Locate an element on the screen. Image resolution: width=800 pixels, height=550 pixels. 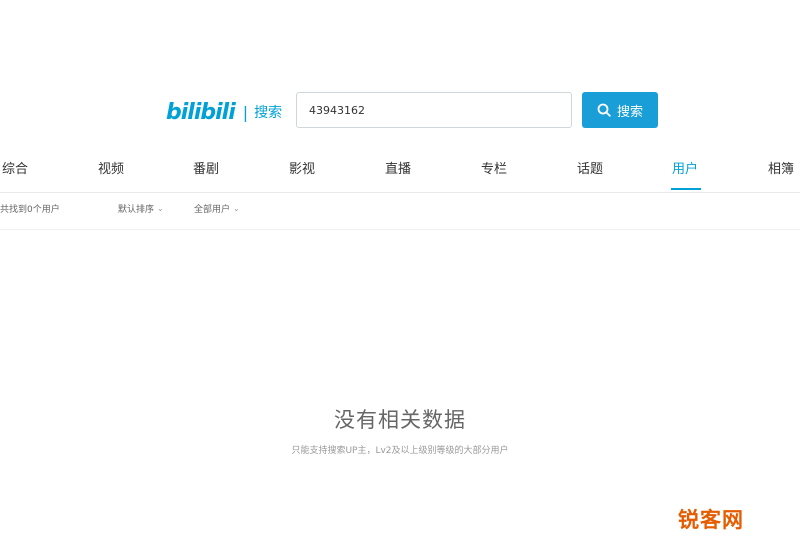
sort-dropdown: 默认排序 ⌄ is located at coordinates (141, 208).